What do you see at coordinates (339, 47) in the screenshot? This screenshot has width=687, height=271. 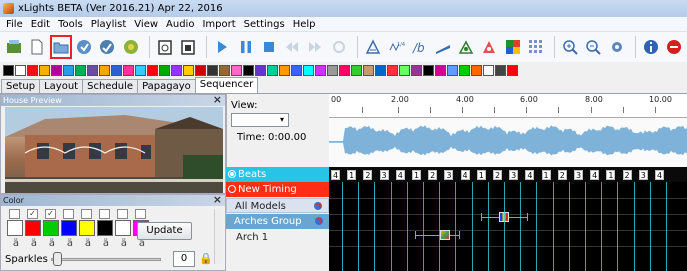 I see `replay-button` at bounding box center [339, 47].